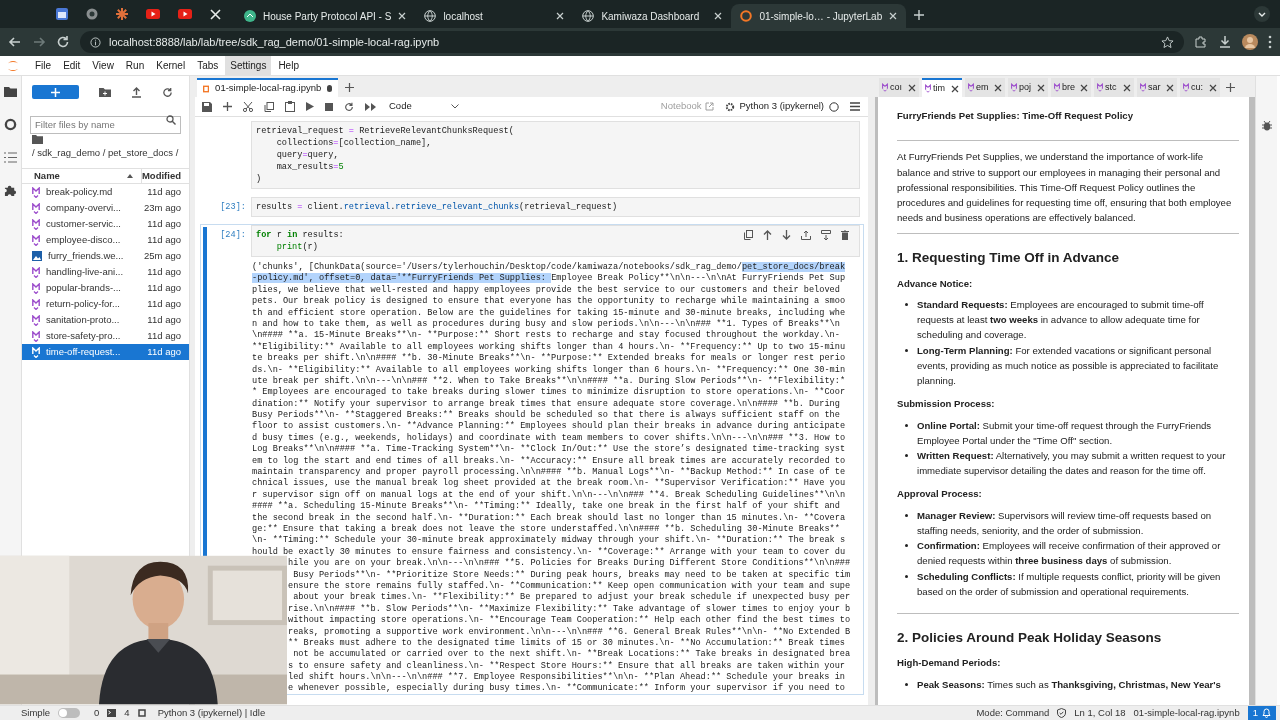 This screenshot has height=720, width=1280. What do you see at coordinates (767, 235) in the screenshot?
I see `move-up-icon` at bounding box center [767, 235].